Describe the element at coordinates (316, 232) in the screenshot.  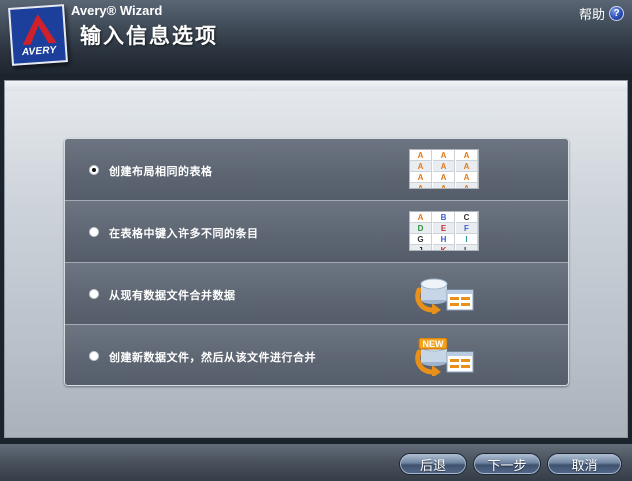
I see `option-varied-entries: 在表格中键入许多不同的条目 ABC DEF GHI JKL` at that location.